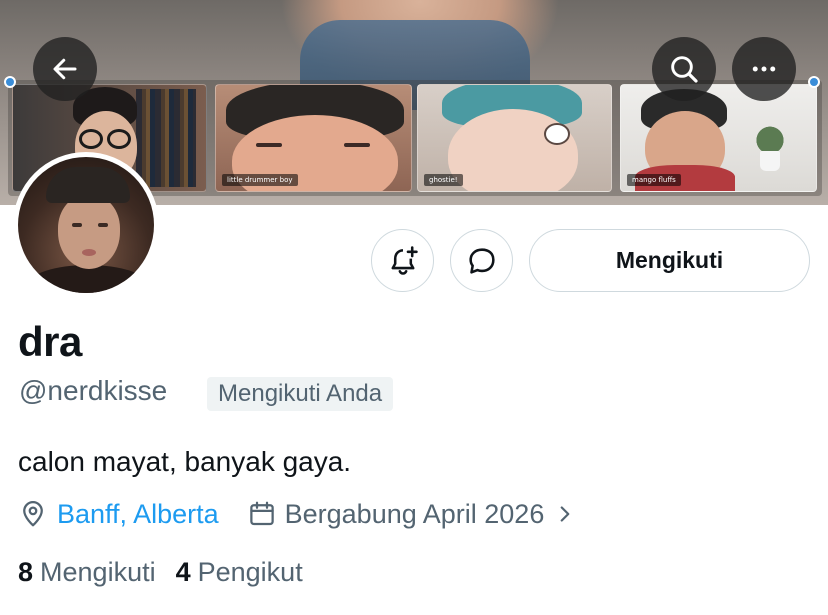 The width and height of the screenshot is (828, 615). Describe the element at coordinates (88, 185) in the screenshot. I see `avatar-cap` at that location.